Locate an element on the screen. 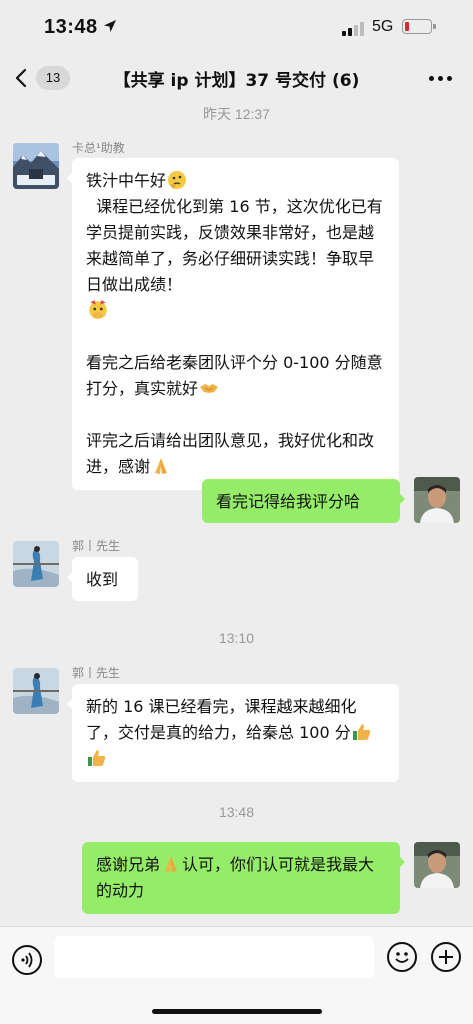 The image size is (473, 1024). location-arrow-icon is located at coordinates (110, 26).